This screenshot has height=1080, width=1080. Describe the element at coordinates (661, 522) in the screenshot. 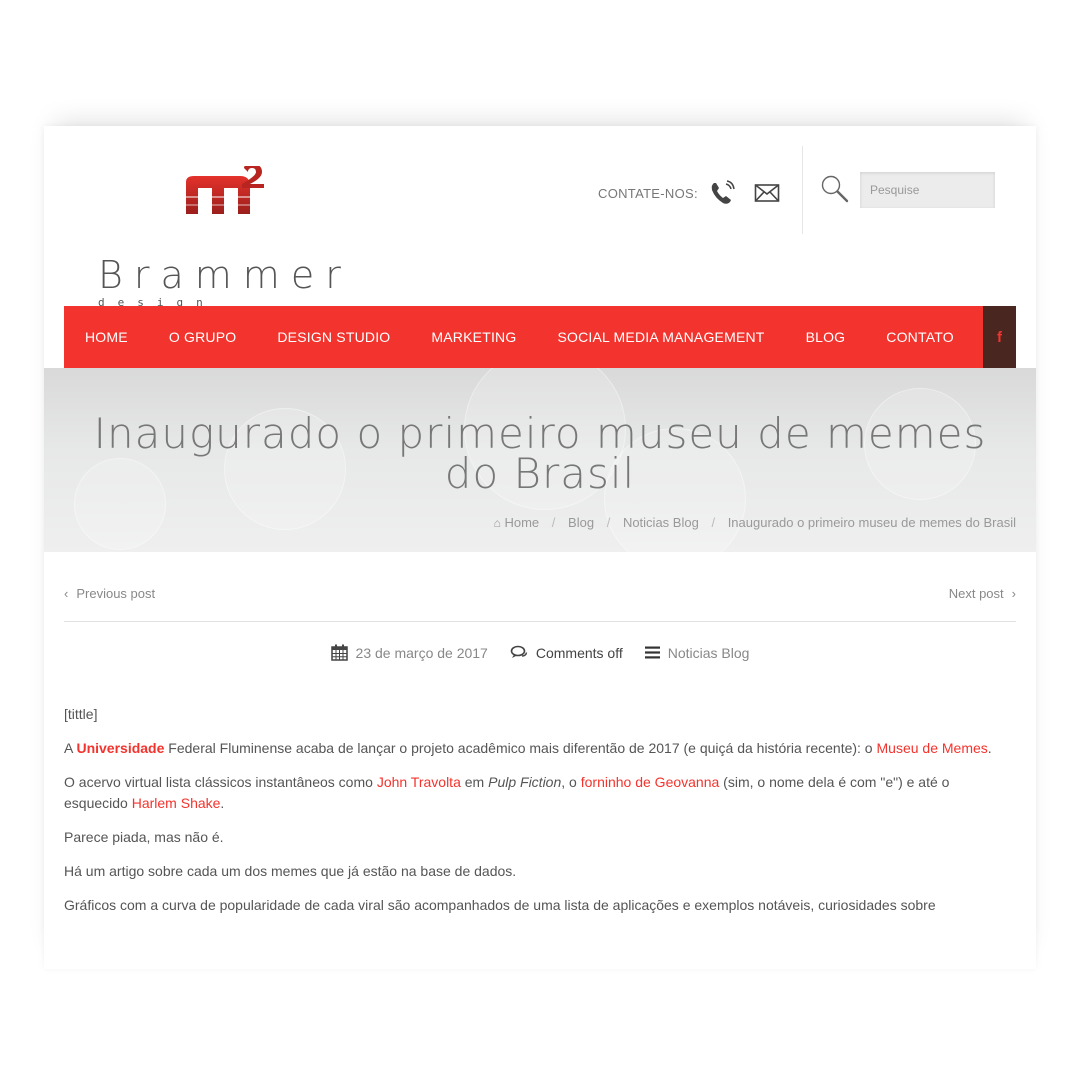

I see `breadcrumb-category: Noticias Blog` at that location.